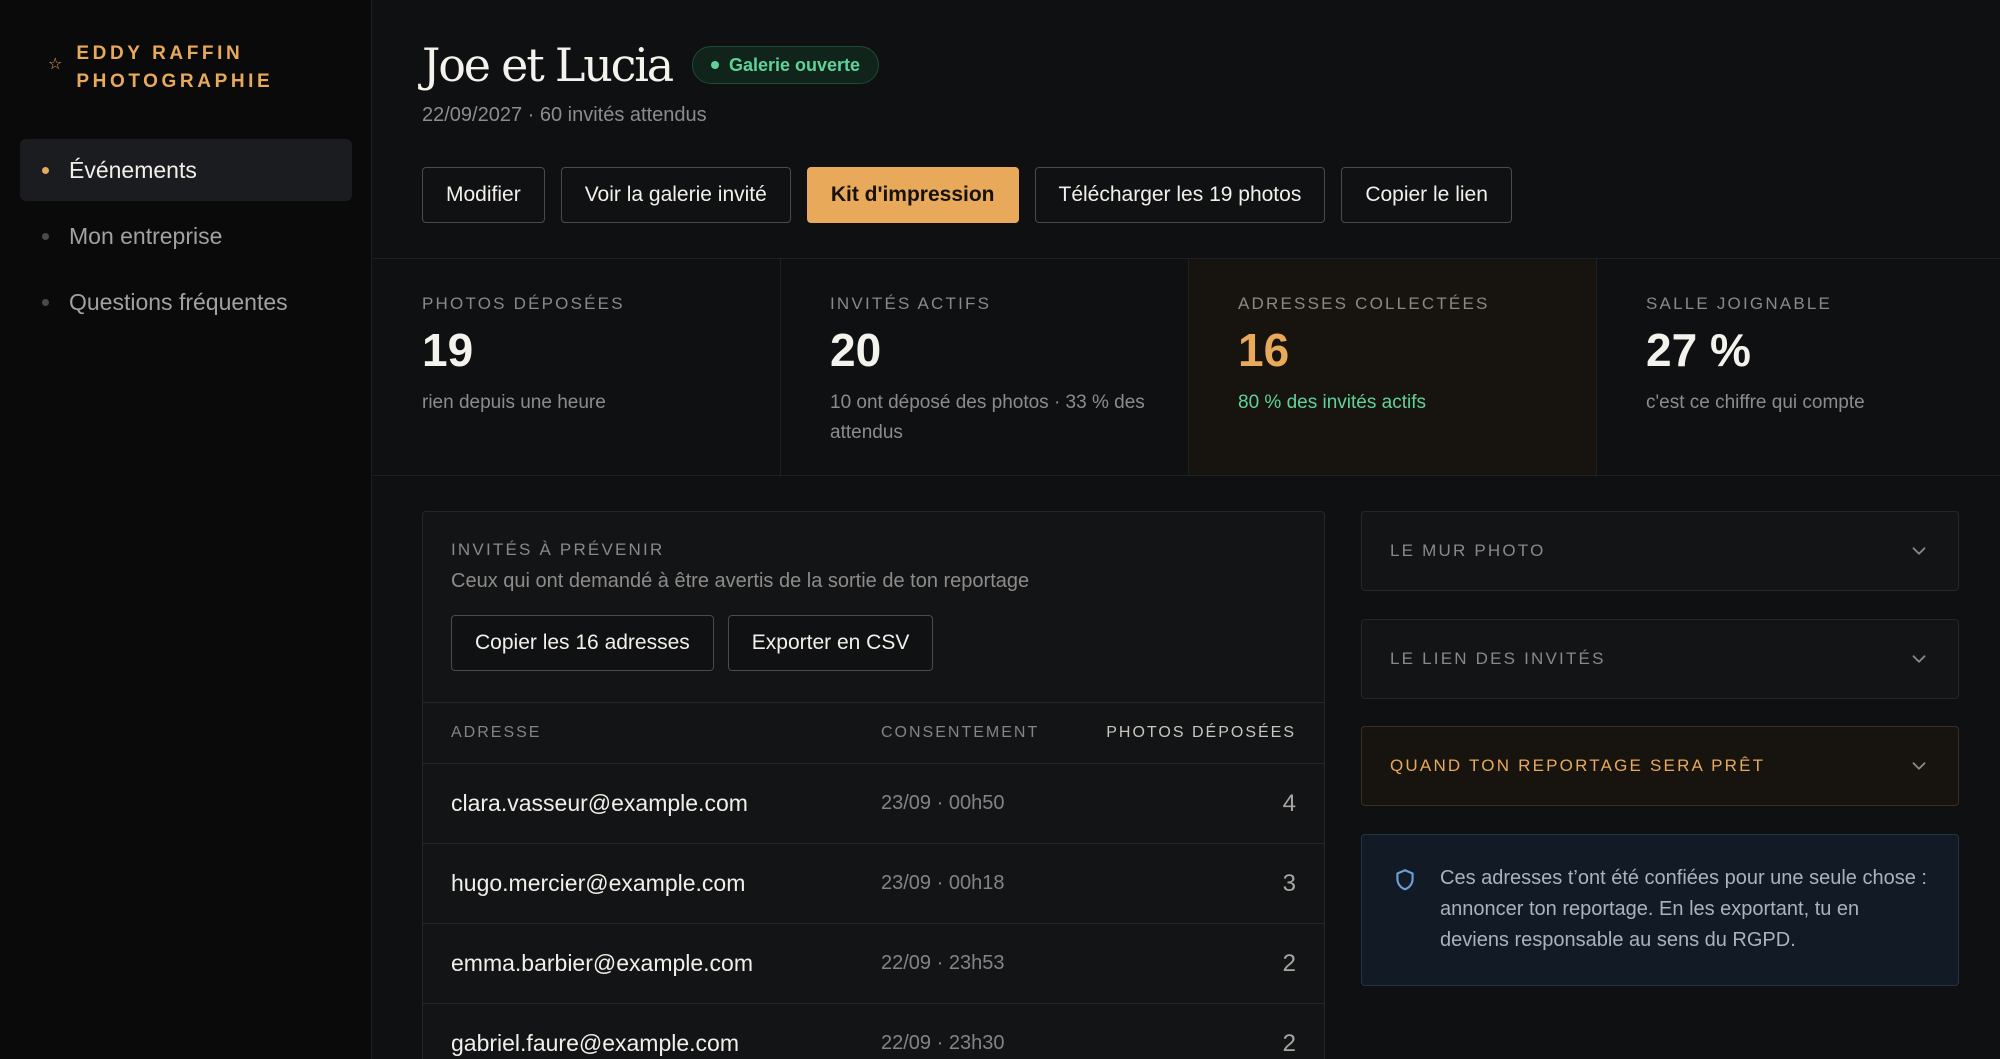 The height and width of the screenshot is (1059, 2000). I want to click on sidebar-item-questions-frequentes: Questions fréquentes, so click(186, 302).